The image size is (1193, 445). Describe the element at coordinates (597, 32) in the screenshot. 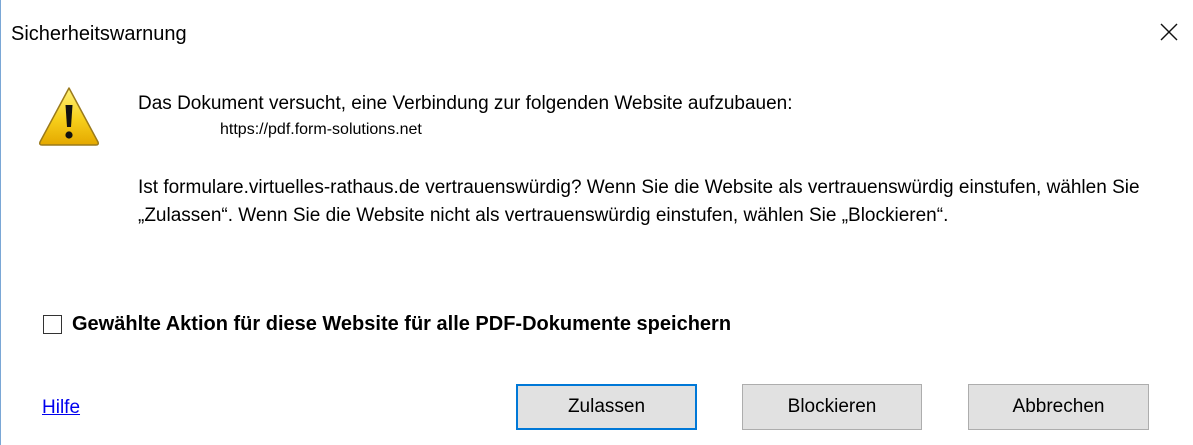

I see `title-bar: Sicherheitswarnung` at that location.